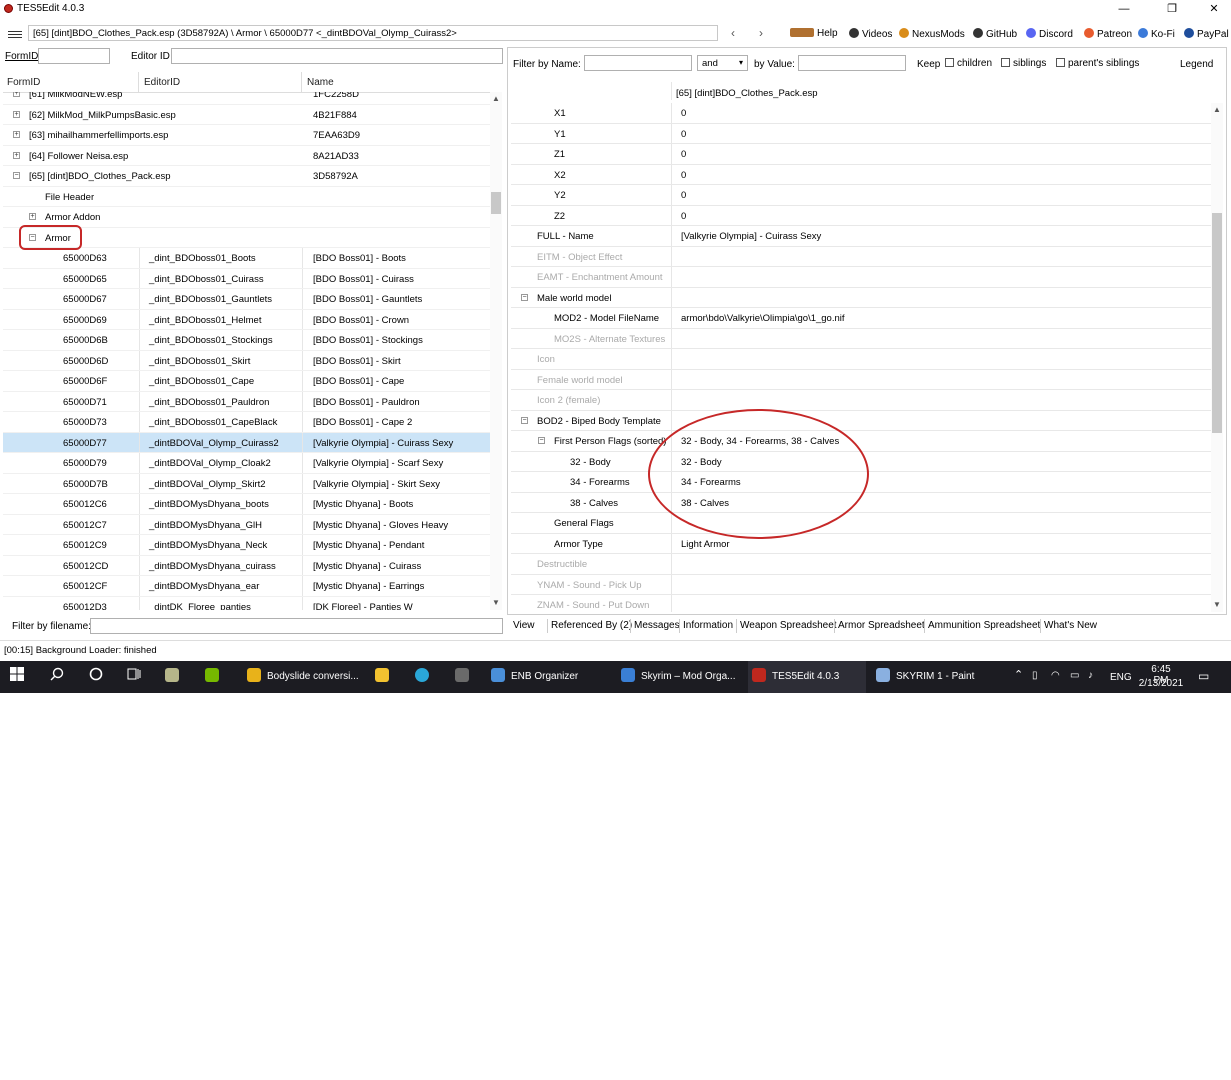 The image size is (1231, 1080). What do you see at coordinates (861, 338) in the screenshot?
I see `field-row: MO2S - Alternate Textures` at bounding box center [861, 338].